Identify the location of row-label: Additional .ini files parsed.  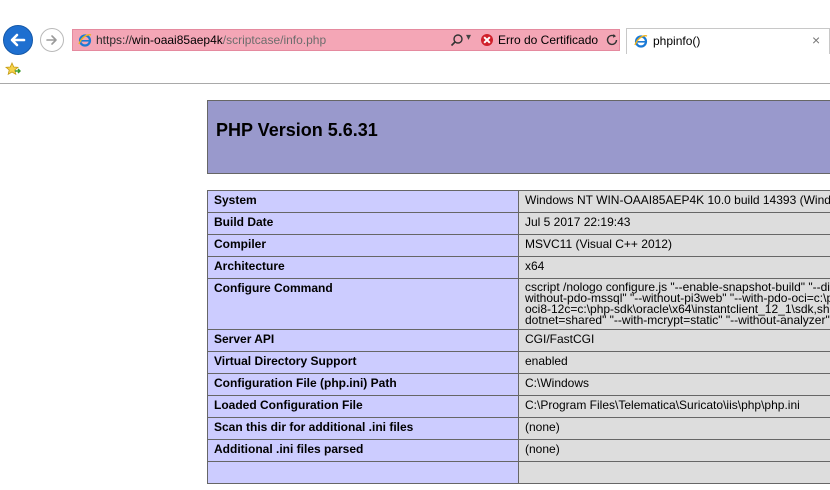
(363, 450).